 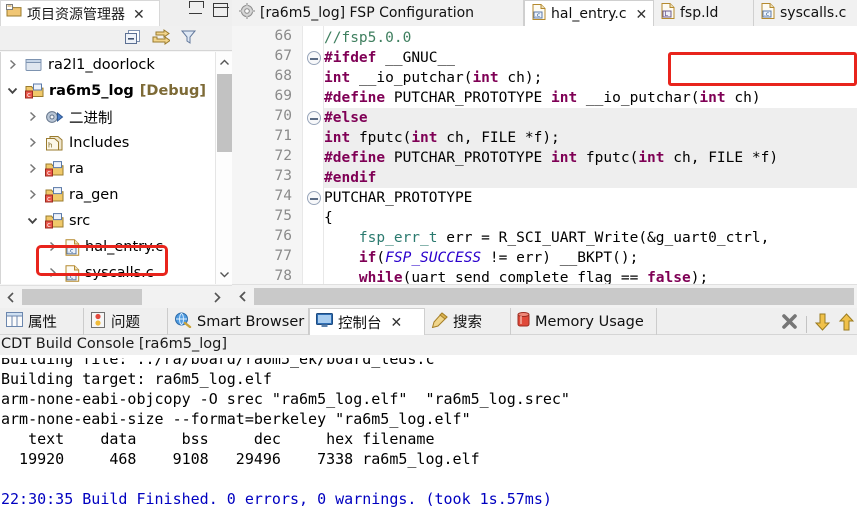 What do you see at coordinates (516, 276) in the screenshot?
I see `code-line: while(uart send complete flag == false);` at bounding box center [516, 276].